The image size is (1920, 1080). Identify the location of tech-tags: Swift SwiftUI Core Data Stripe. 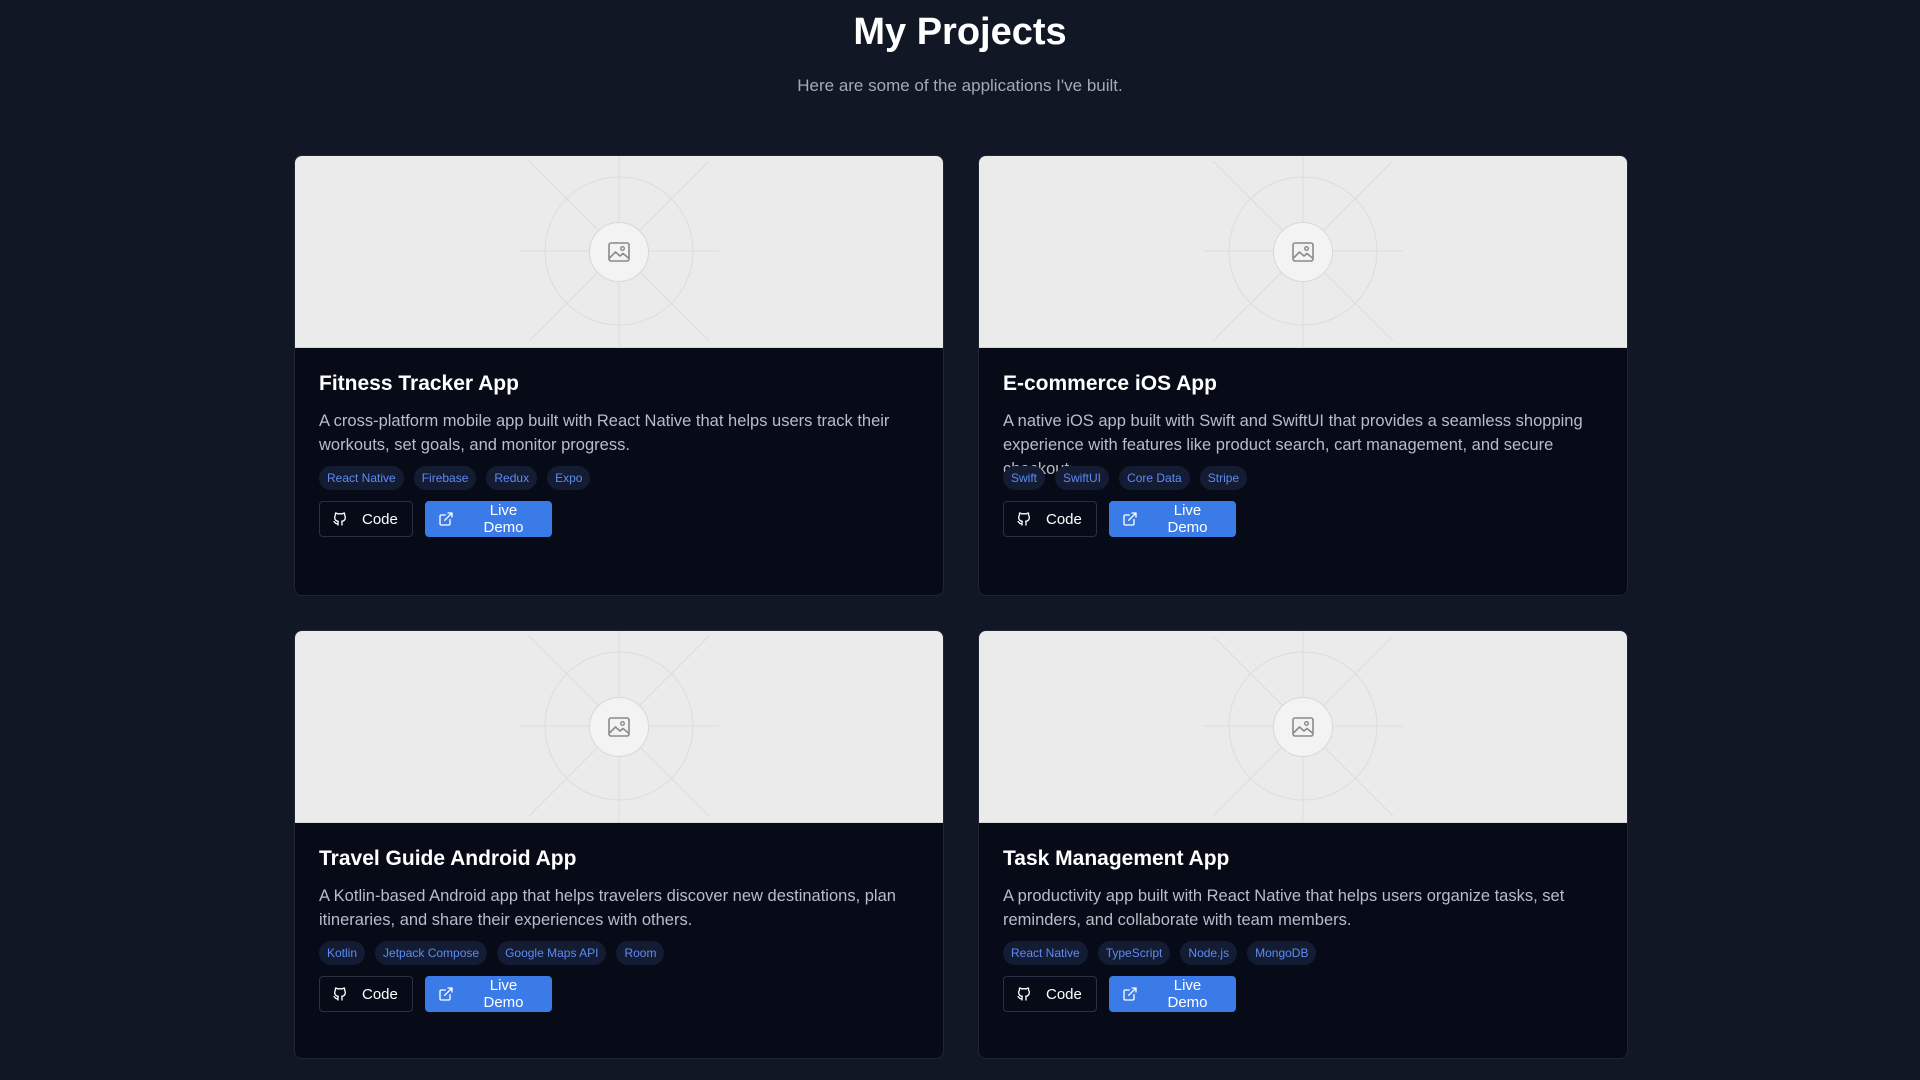
(1125, 478).